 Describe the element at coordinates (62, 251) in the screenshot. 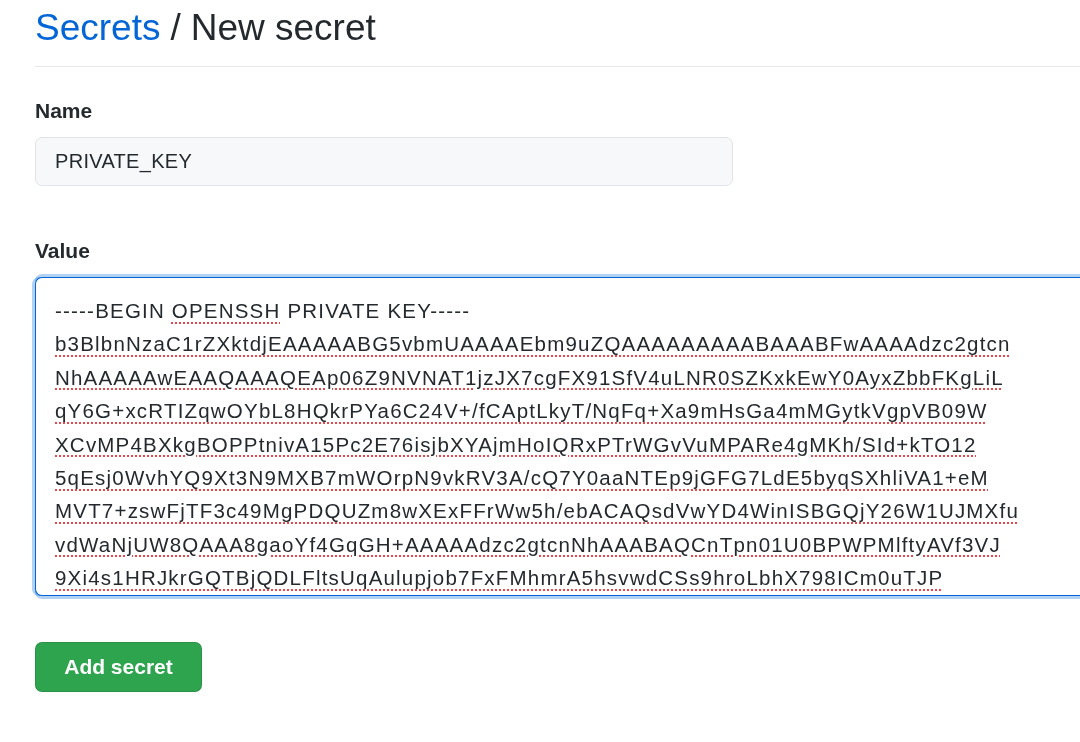

I see `field-label: Value` at that location.